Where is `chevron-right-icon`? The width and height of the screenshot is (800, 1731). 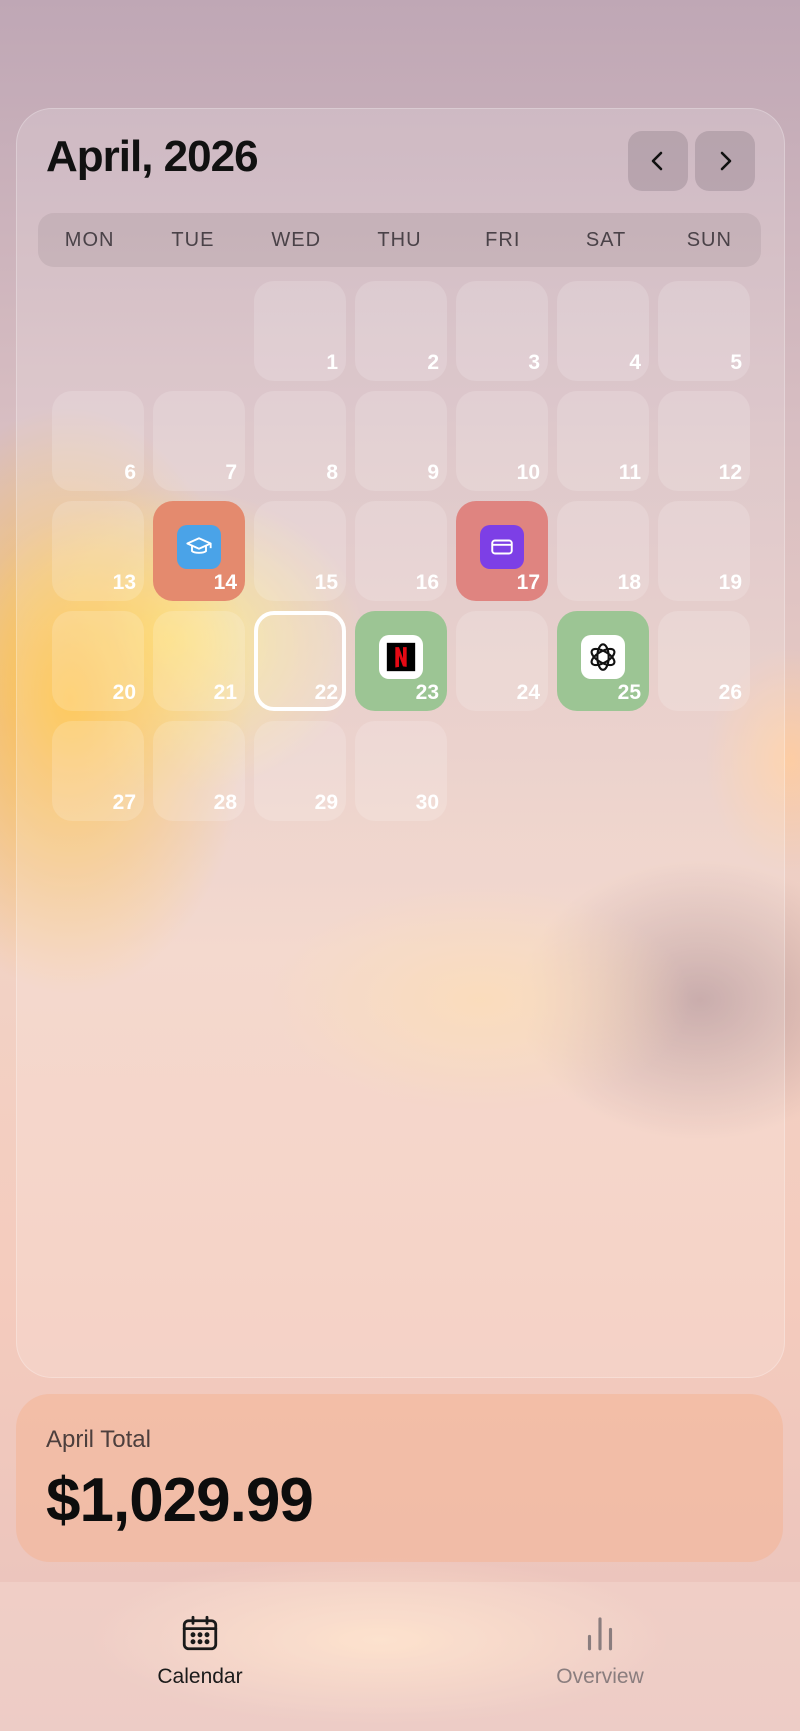
chevron-right-icon is located at coordinates (726, 161).